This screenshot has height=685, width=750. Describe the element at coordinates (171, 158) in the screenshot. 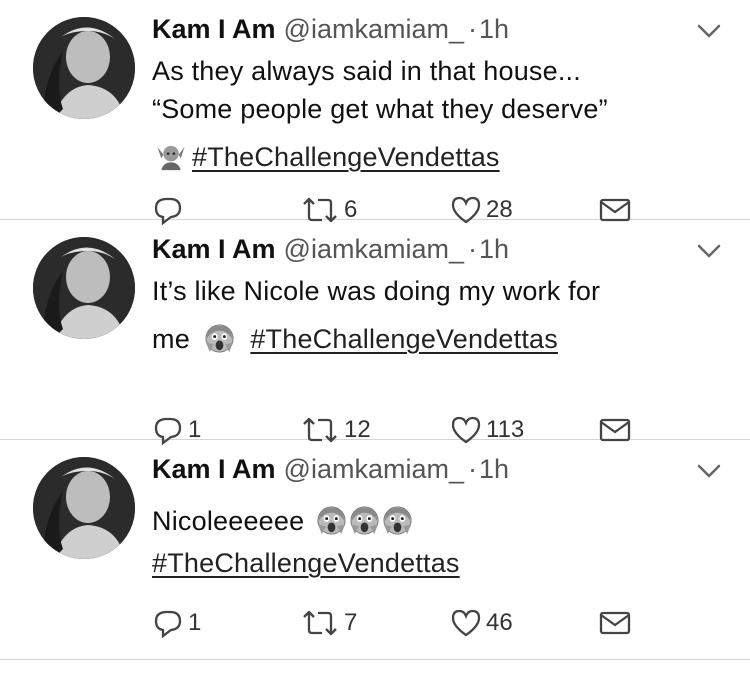

I see `man-gesturing-emoji` at that location.